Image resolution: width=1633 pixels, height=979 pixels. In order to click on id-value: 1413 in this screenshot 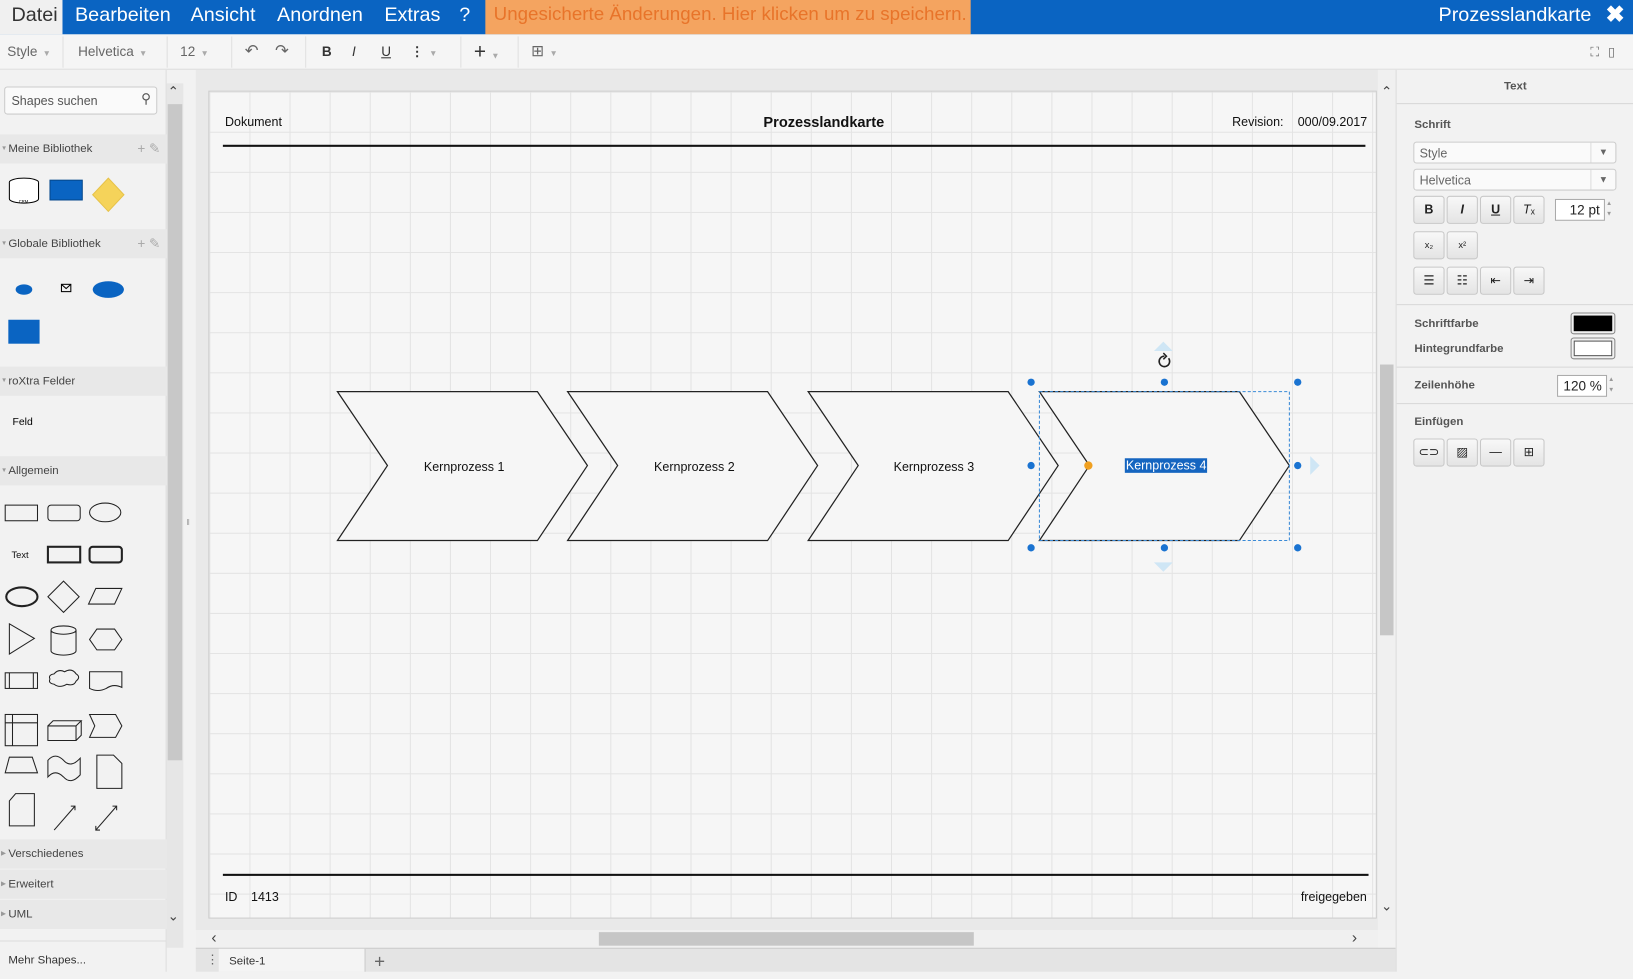, I will do `click(265, 897)`.